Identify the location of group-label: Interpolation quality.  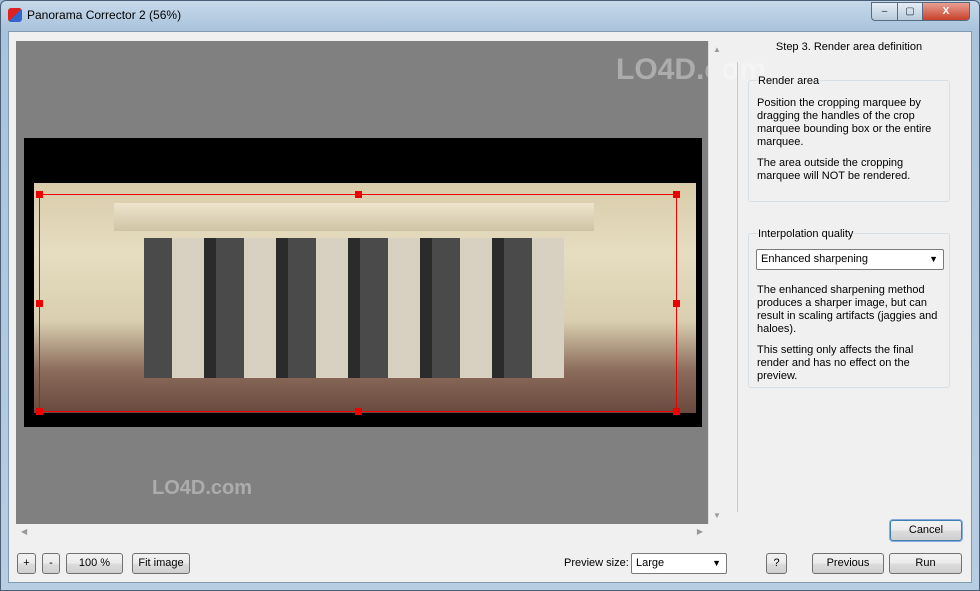
(806, 234).